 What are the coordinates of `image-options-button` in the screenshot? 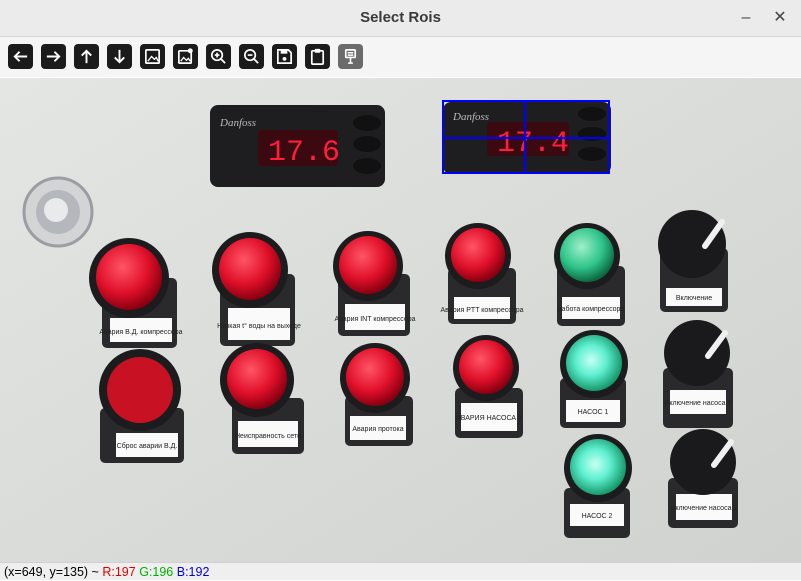 It's located at (185, 56).